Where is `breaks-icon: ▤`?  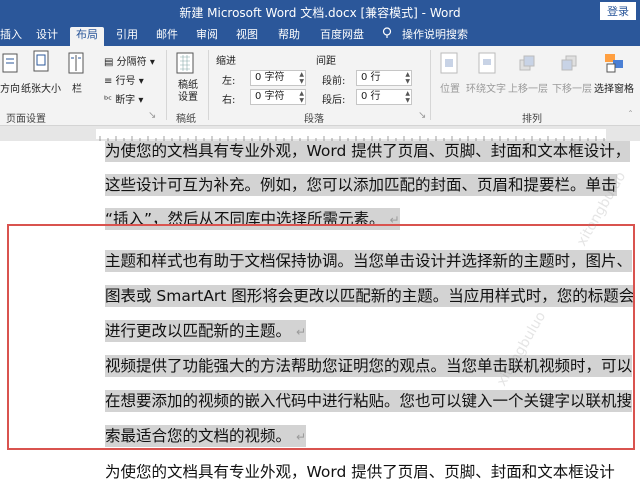 breaks-icon: ▤ is located at coordinates (110, 62).